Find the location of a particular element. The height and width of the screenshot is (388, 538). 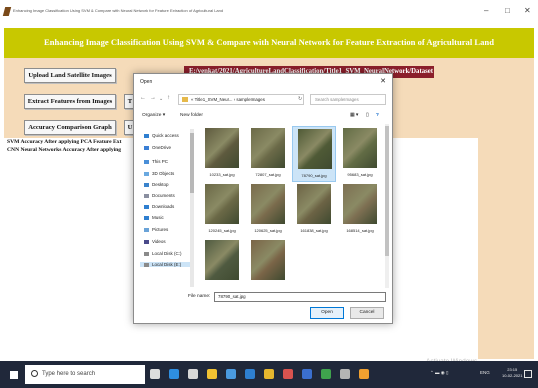

minimize-button: – is located at coordinates (486, 10).